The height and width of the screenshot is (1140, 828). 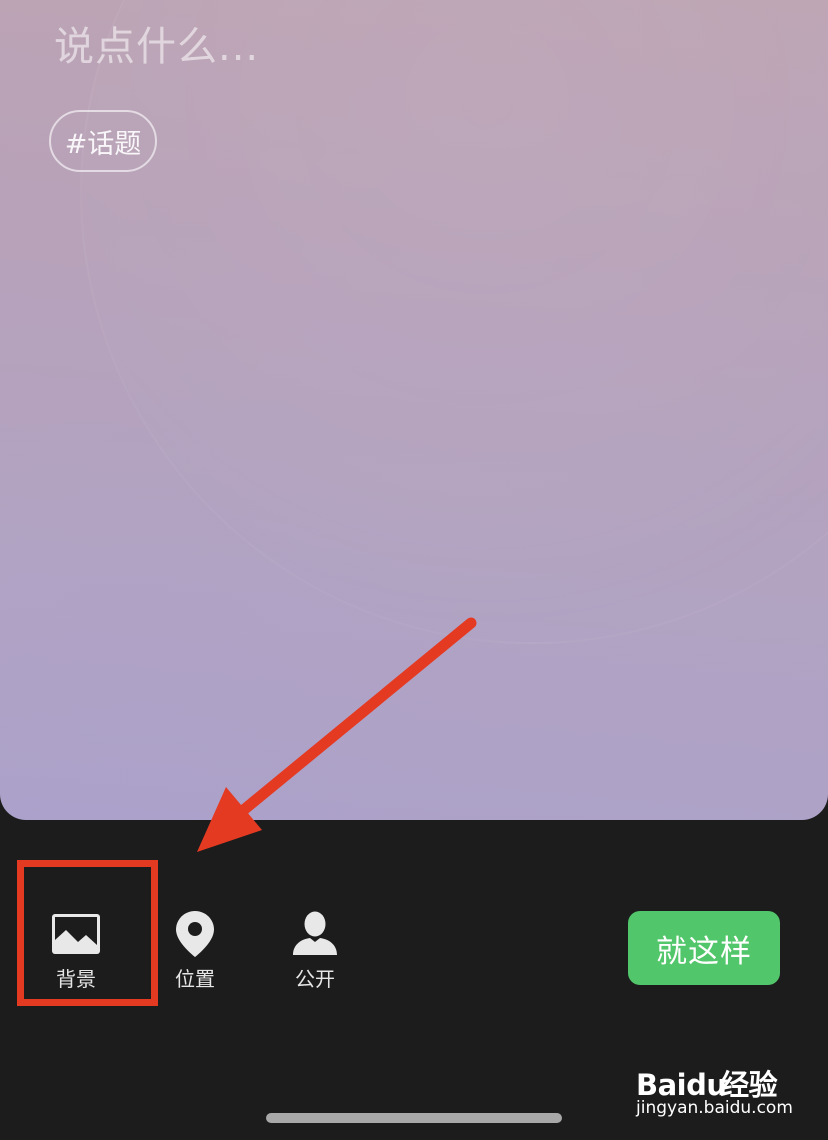 I want to click on baidu-paw-logo: du, so click(x=706, y=1085).